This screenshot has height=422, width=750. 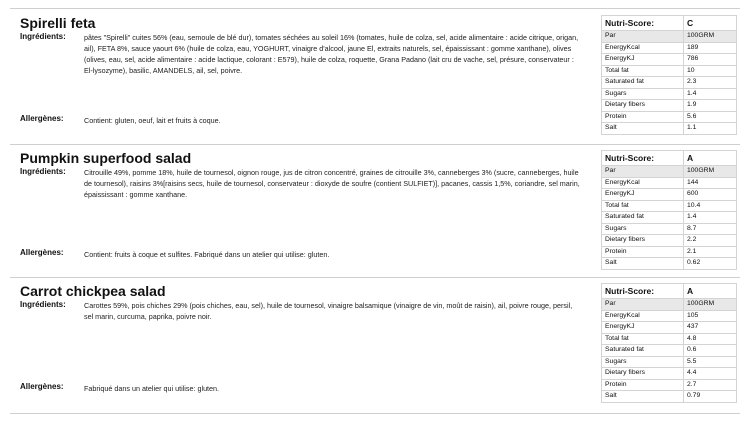 What do you see at coordinates (710, 373) in the screenshot?
I see `nutrient-value: 4.4` at bounding box center [710, 373].